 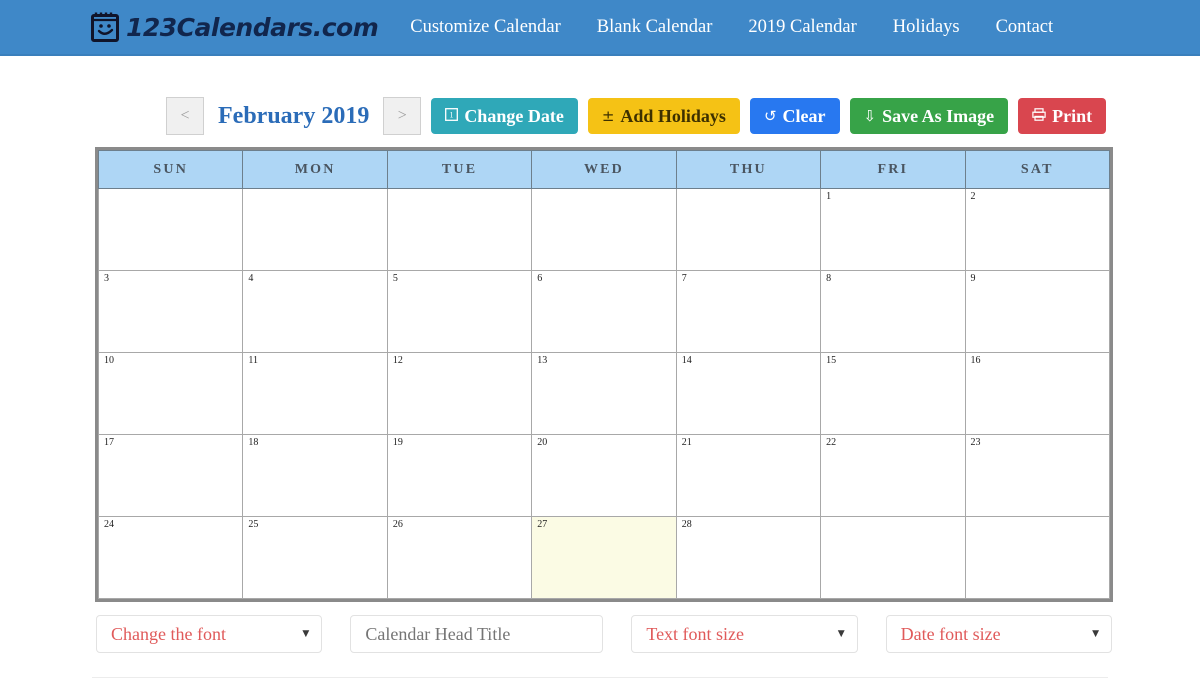 I want to click on calendar-day-cell-7: 7, so click(x=748, y=311).